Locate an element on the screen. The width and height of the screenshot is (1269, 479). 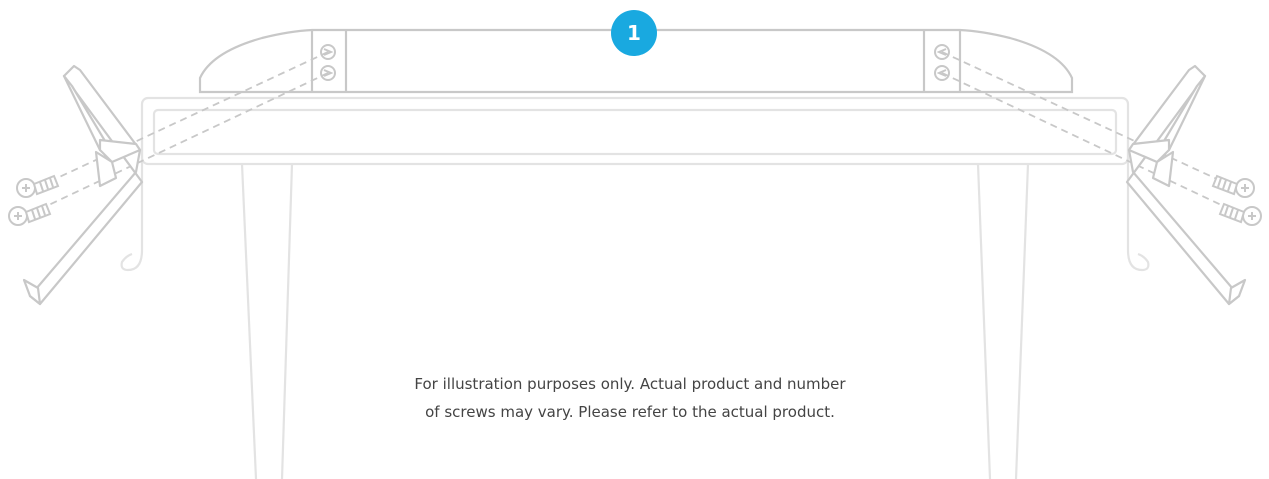
tv-leg-left is located at coordinates (267, 321).